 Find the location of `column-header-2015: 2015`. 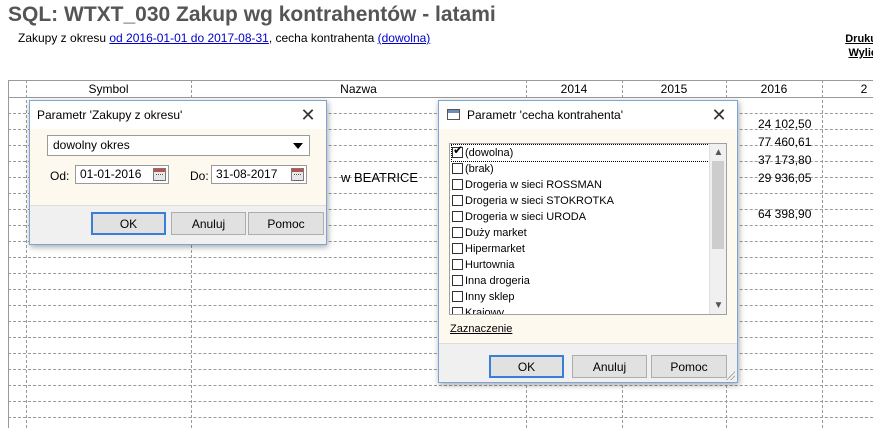

column-header-2015: 2015 is located at coordinates (674, 89).